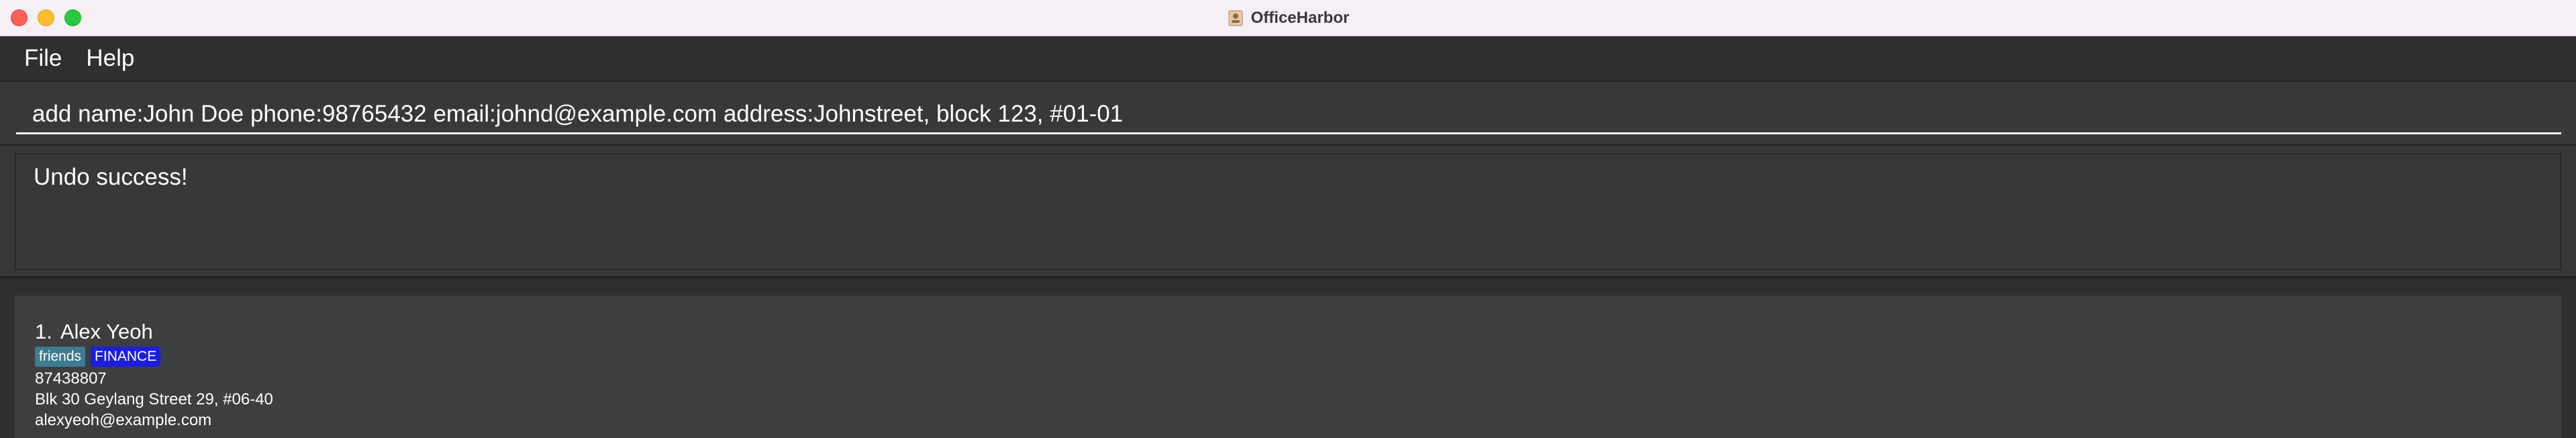 This screenshot has width=2576, height=438. I want to click on tag-finance: FINANCE, so click(126, 357).